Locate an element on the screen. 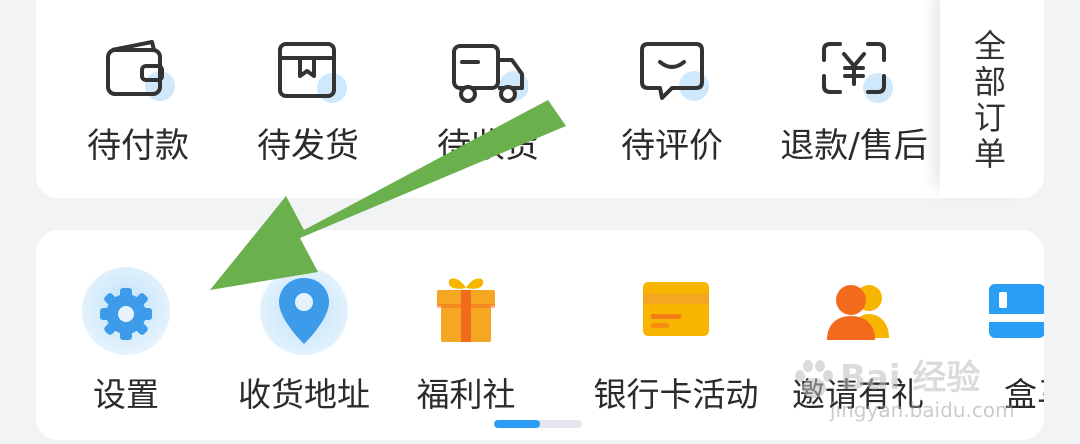  all-orders-button: 全部订单 is located at coordinates (992, 99).